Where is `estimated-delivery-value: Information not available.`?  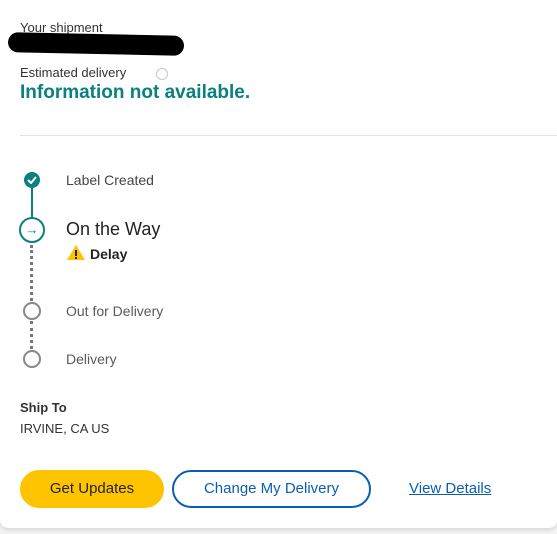 estimated-delivery-value: Information not available. is located at coordinates (135, 92).